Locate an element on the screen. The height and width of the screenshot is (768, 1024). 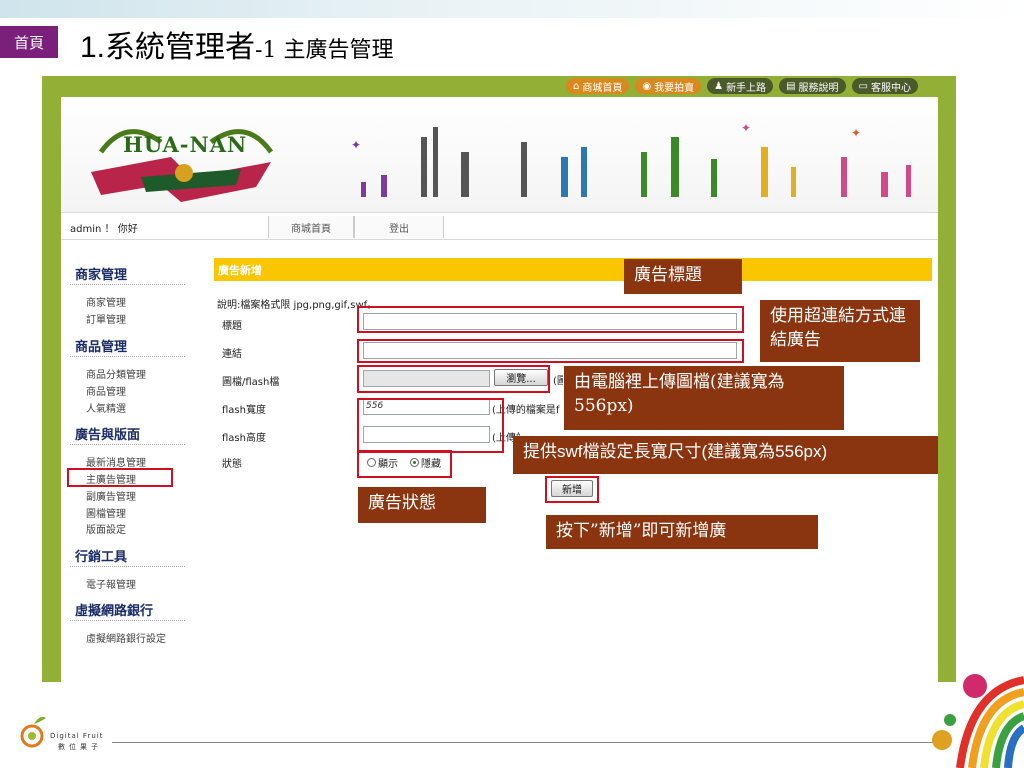
sidebar-item-image-mgmt: 圖檔管理 is located at coordinates (106, 512).